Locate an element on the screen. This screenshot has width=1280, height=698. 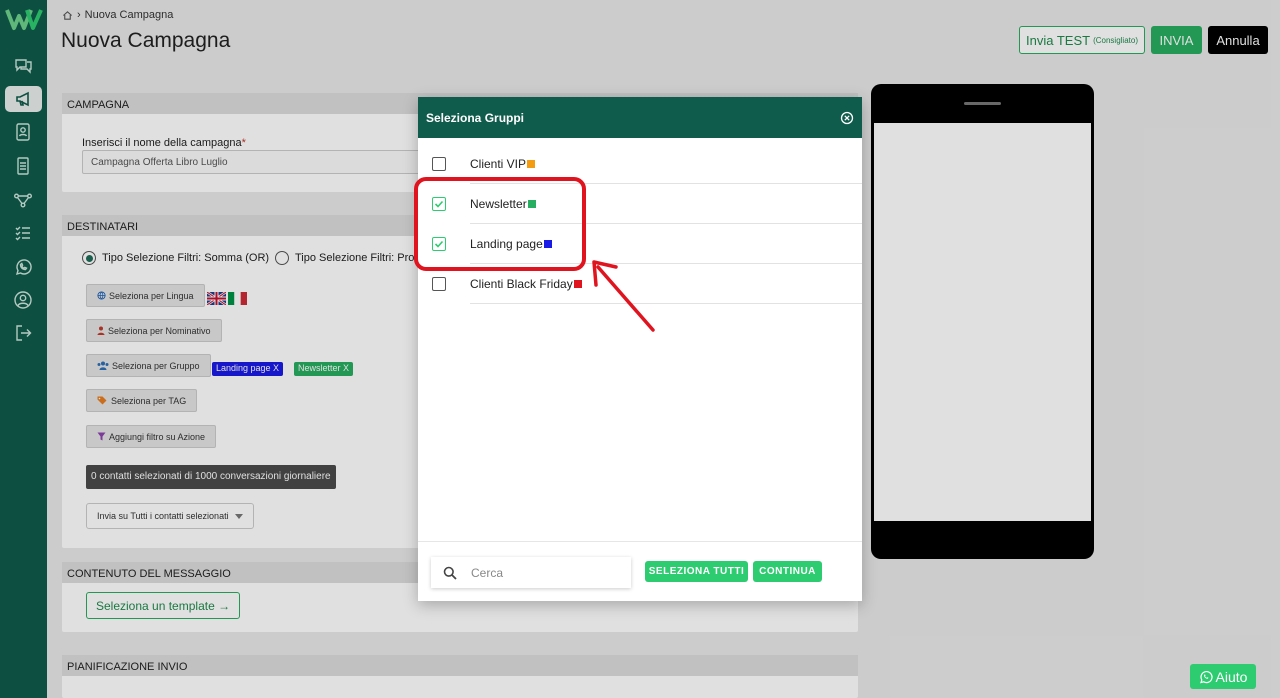
group-label: Clienti VIP is located at coordinates (498, 164).